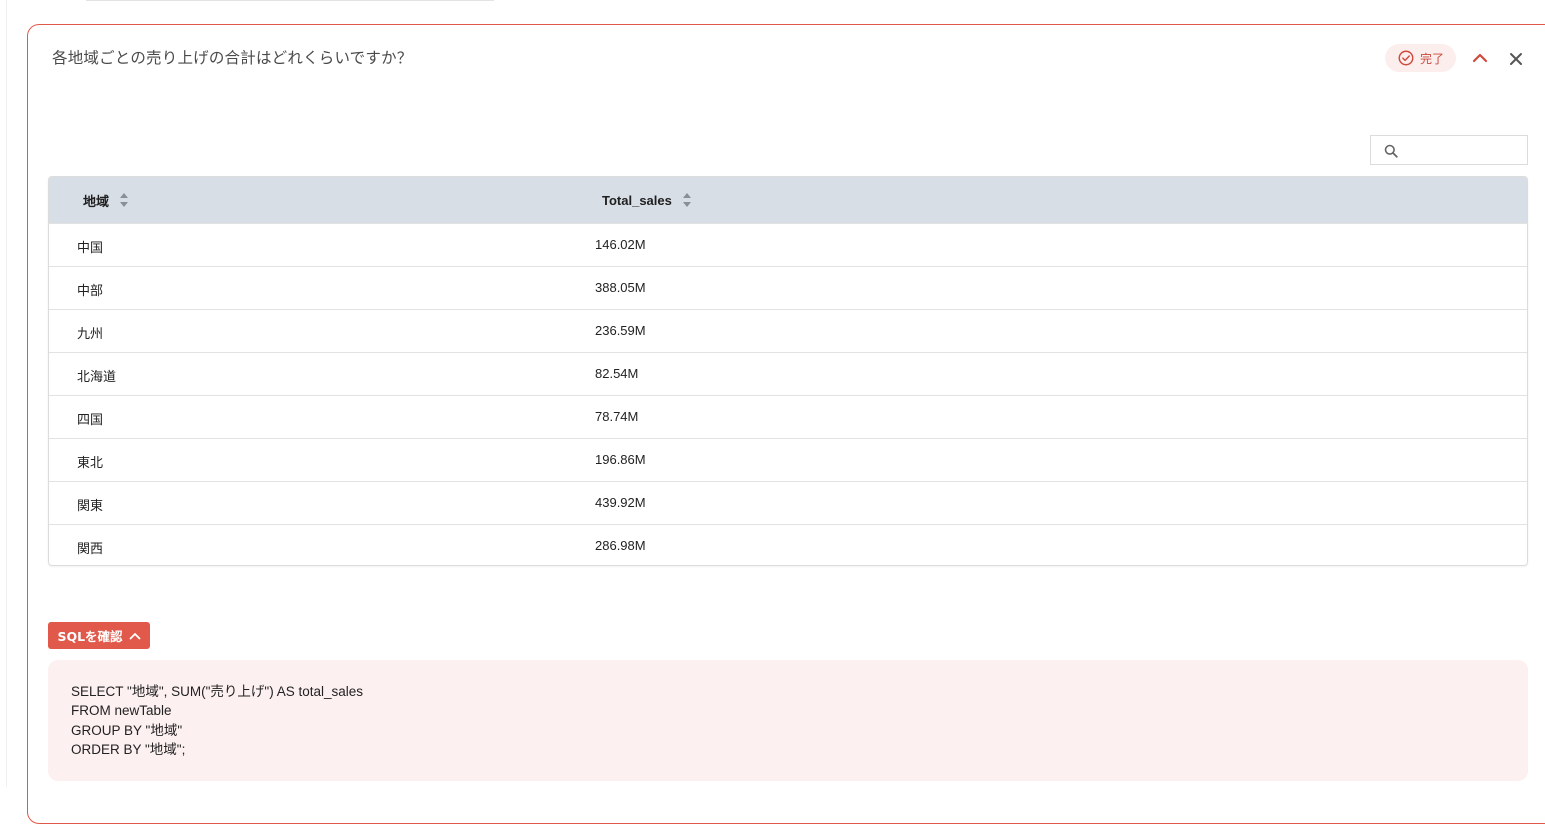 The image size is (1545, 824). I want to click on table-row: 関西 286.98M, so click(788, 544).